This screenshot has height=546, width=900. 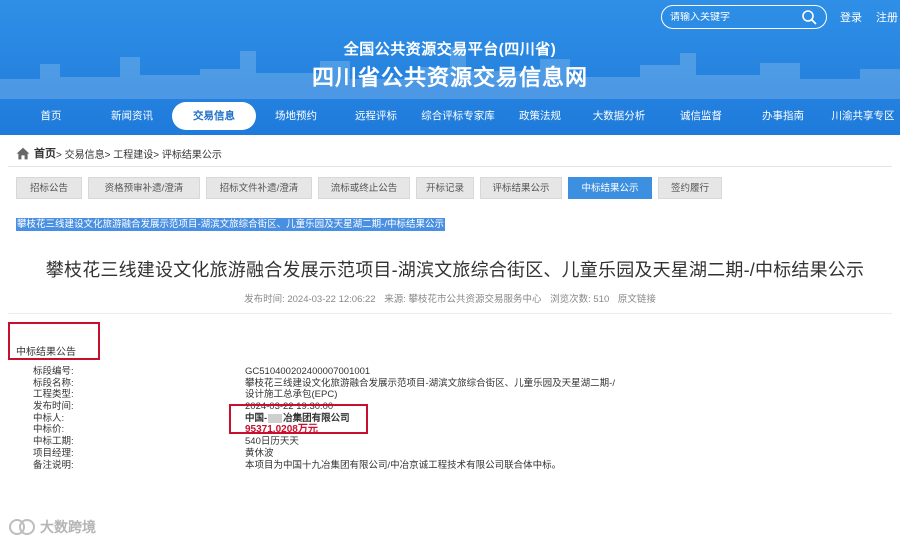 What do you see at coordinates (45, 153) in the screenshot?
I see `breadcrumb-home: 首页` at bounding box center [45, 153].